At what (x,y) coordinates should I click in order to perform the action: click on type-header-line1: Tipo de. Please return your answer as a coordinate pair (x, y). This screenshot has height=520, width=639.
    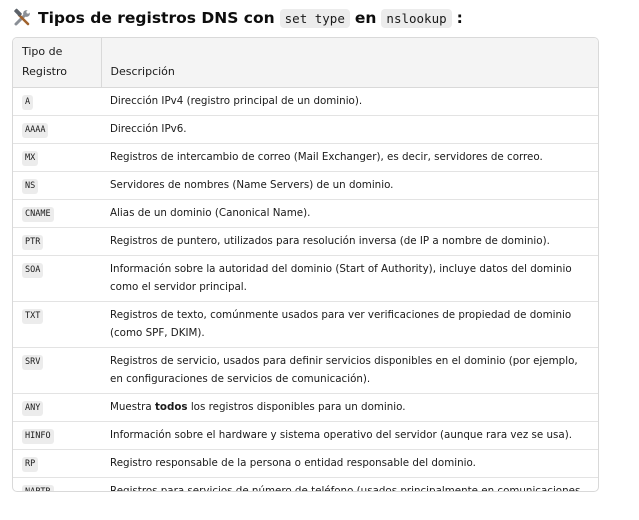
    Looking at the image, I should click on (42, 51).